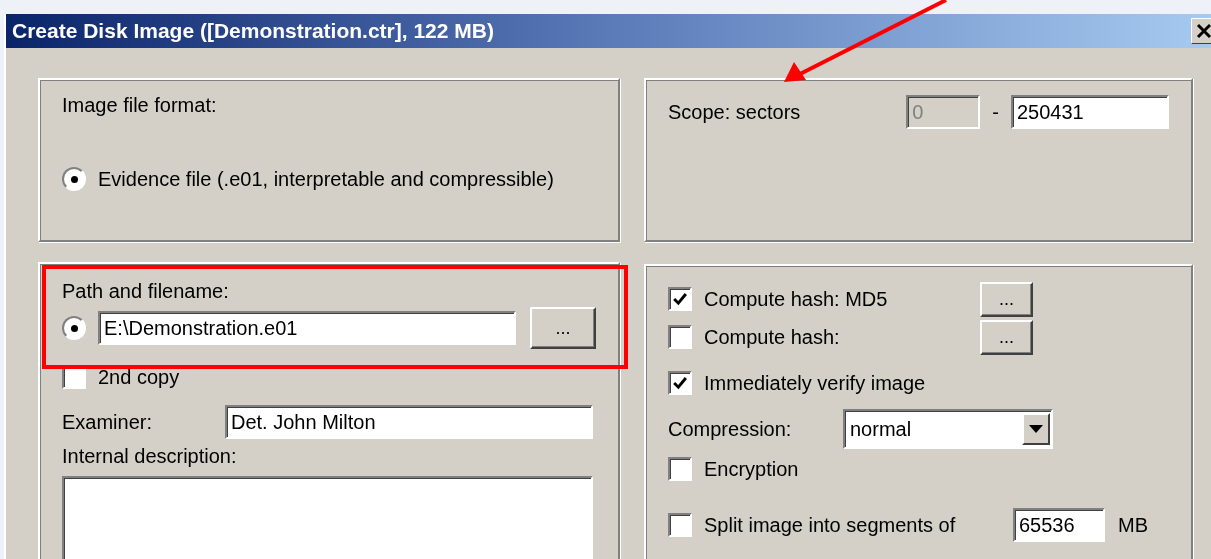  Describe the element at coordinates (830, 525) in the screenshot. I see `checkbox-label: Split image into segments of` at that location.